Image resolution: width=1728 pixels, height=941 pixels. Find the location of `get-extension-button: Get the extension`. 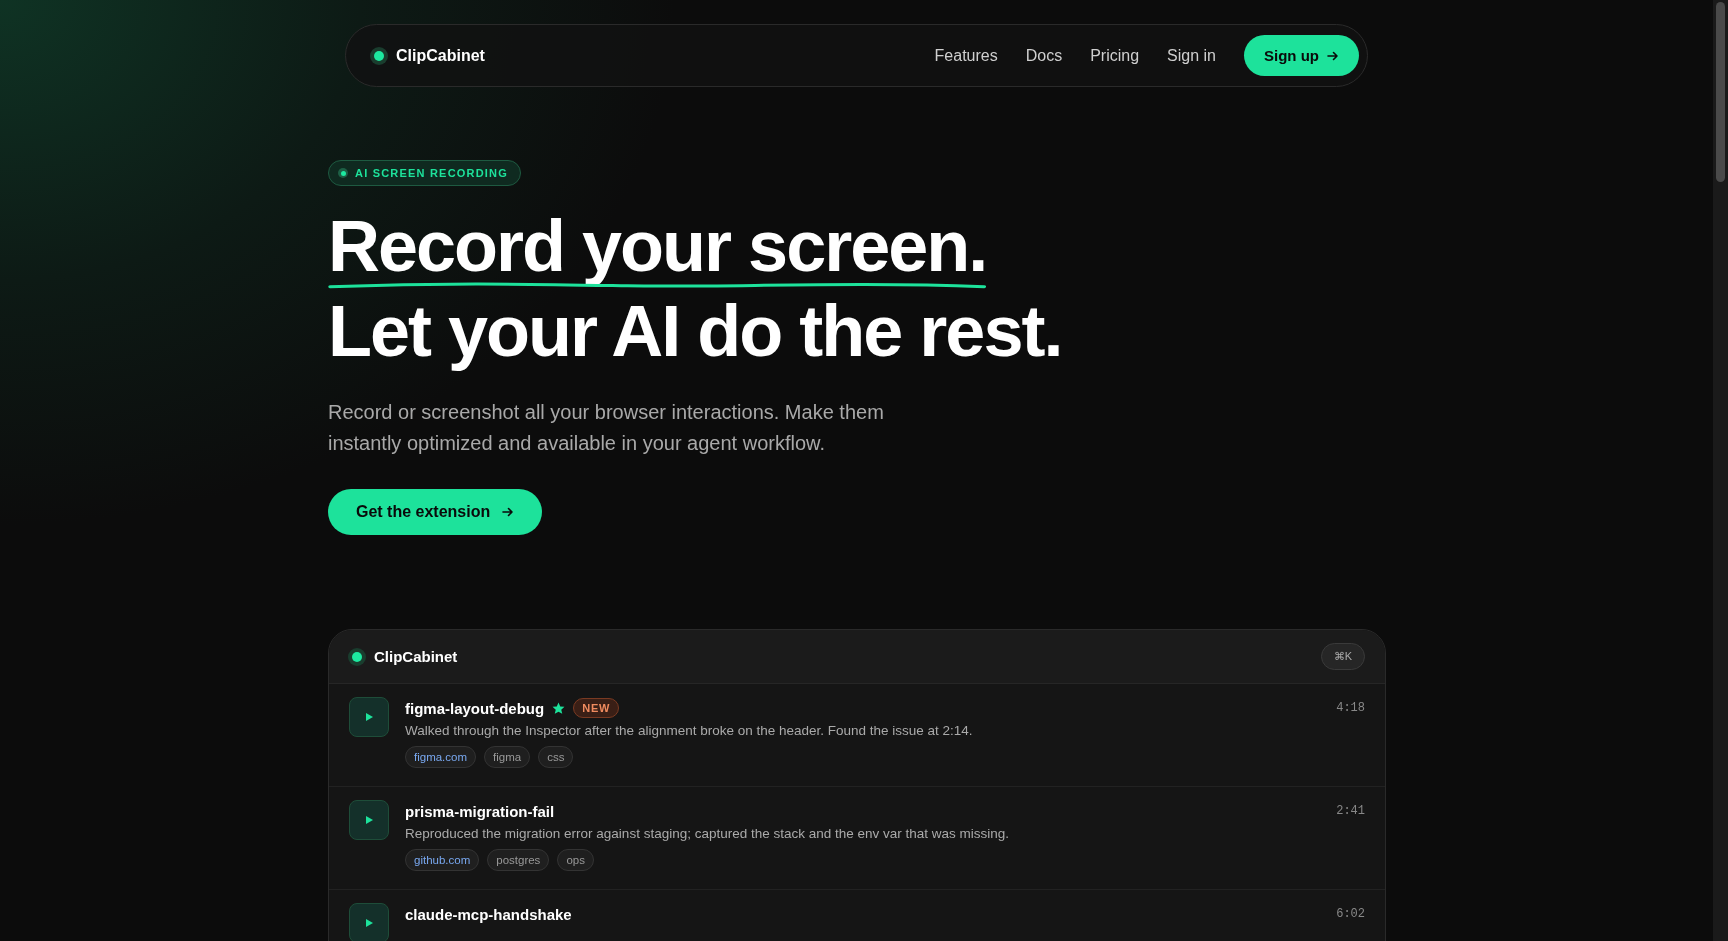

get-extension-button: Get the extension is located at coordinates (435, 512).